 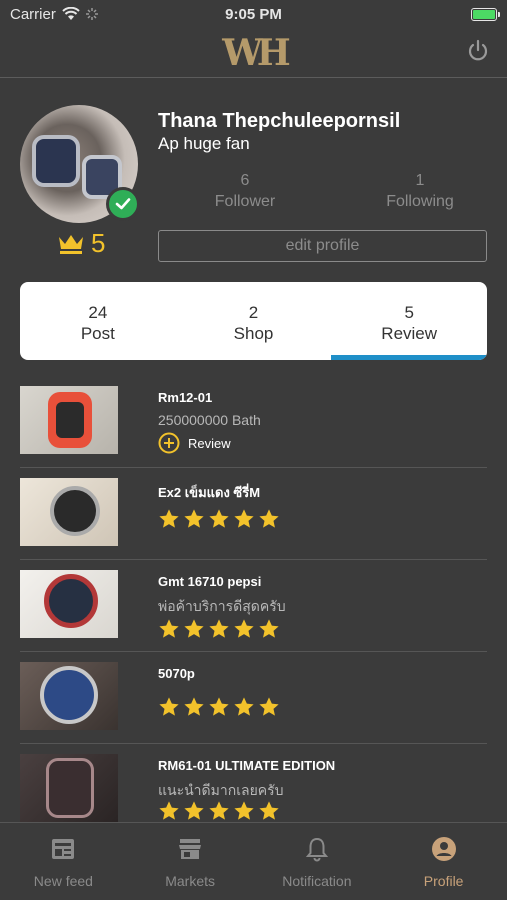 I want to click on tab-post-label: Post, so click(x=97, y=333).